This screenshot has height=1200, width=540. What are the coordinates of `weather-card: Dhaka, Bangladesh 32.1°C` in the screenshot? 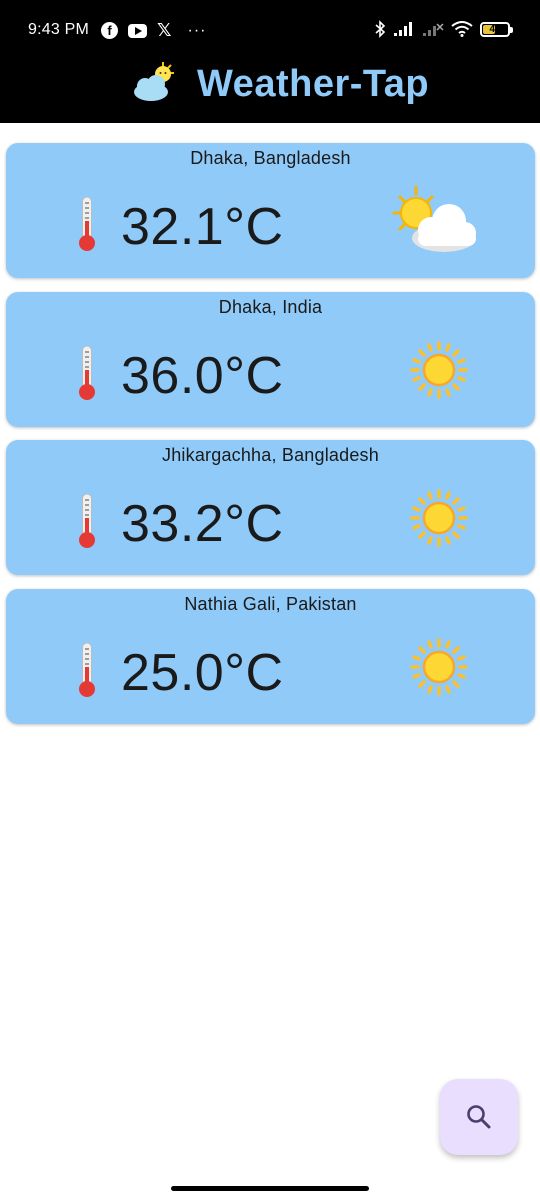 It's located at (270, 210).